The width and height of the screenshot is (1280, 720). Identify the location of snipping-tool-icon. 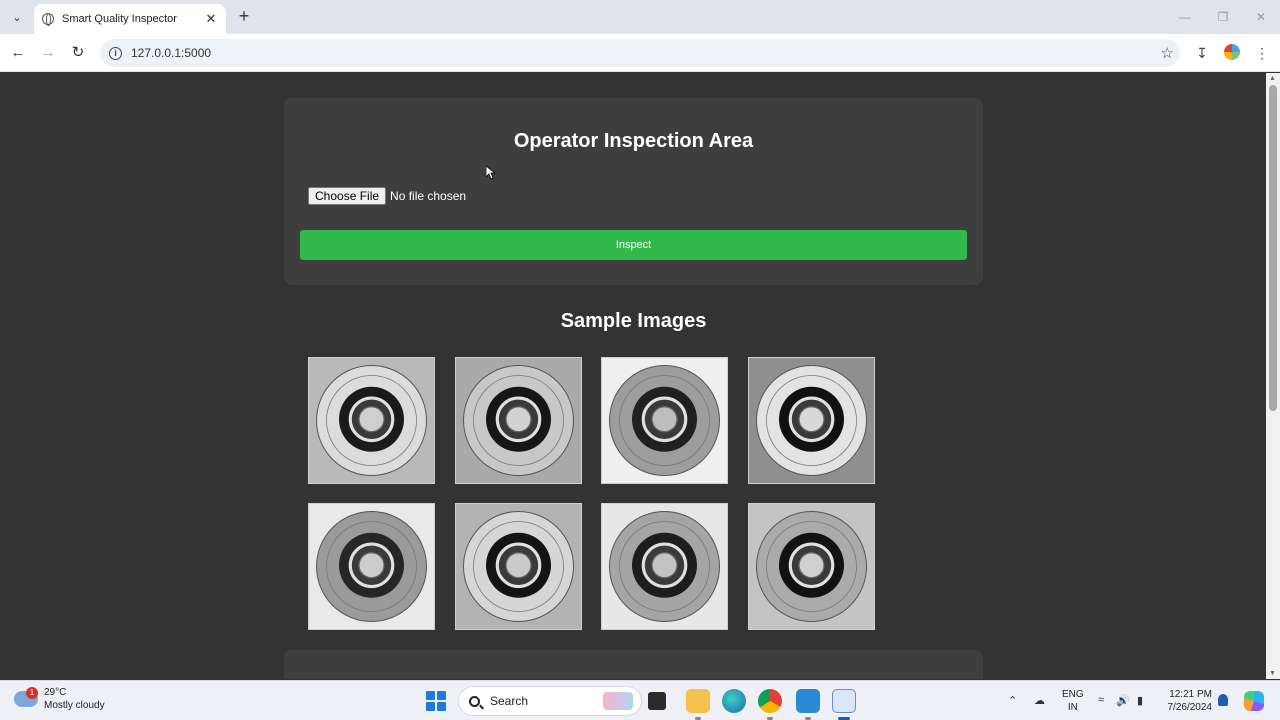
(844, 701).